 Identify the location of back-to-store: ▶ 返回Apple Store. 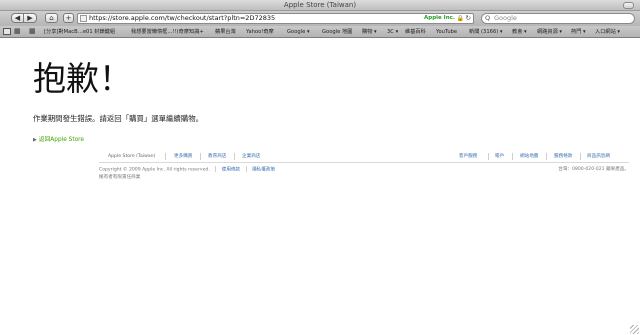
(58, 140).